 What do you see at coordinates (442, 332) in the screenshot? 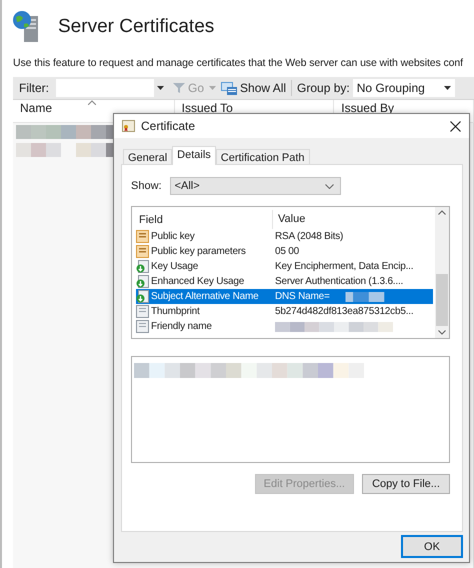
I see `scroll-down-icon` at bounding box center [442, 332].